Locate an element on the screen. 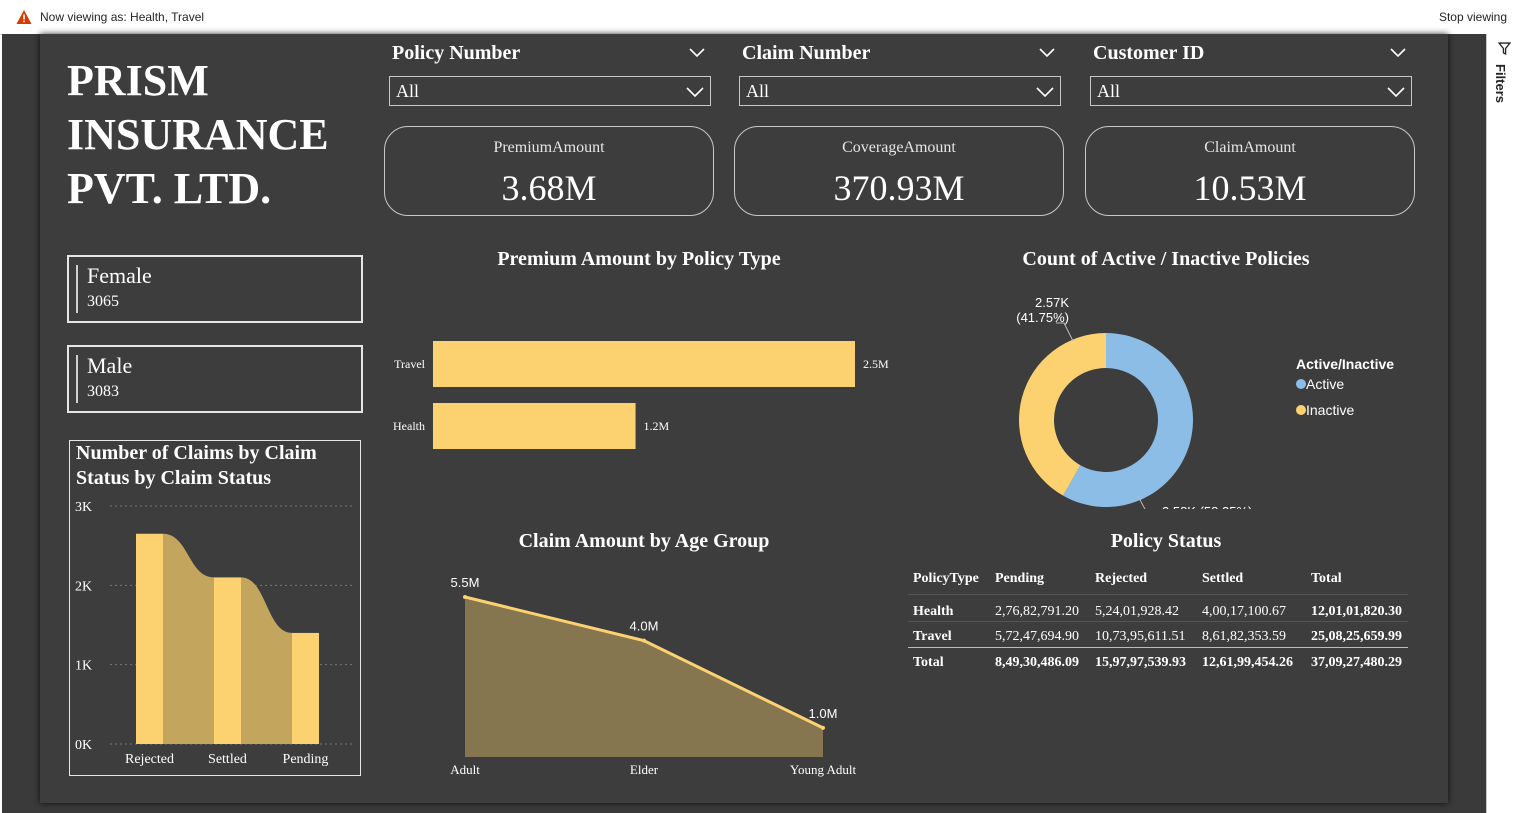 The height and width of the screenshot is (813, 1521). stop-viewing-button: Stop viewing is located at coordinates (1473, 17).